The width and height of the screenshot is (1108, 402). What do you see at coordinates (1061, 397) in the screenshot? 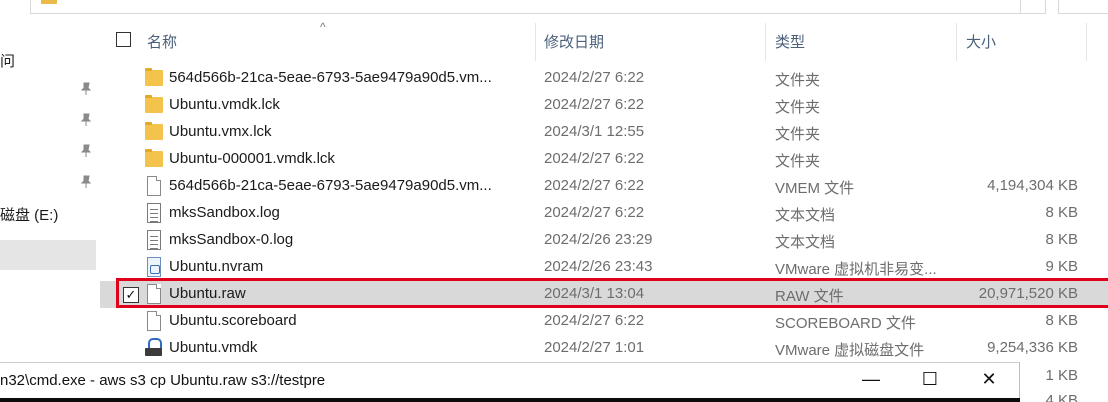
I see `partial-size-text: 4 KB` at bounding box center [1061, 397].